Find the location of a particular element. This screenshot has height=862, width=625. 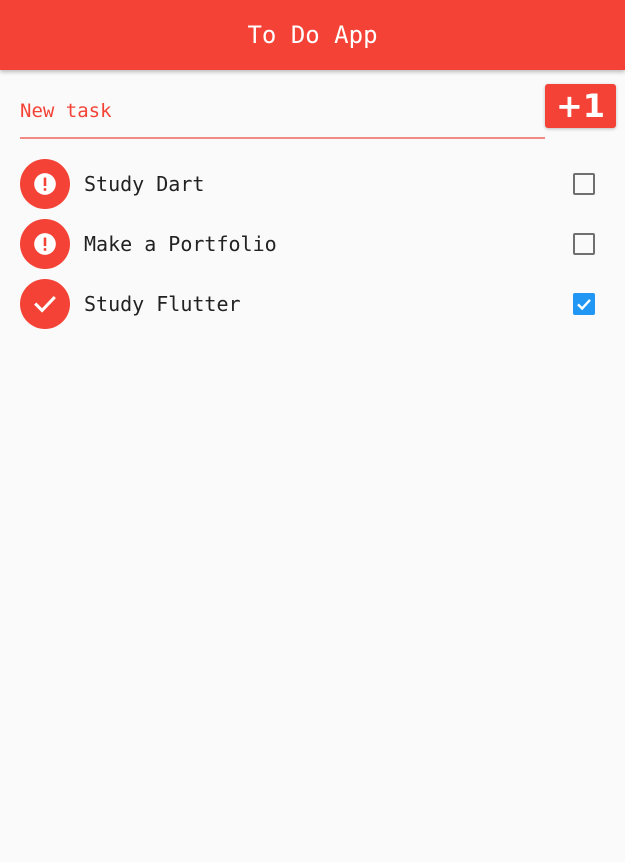

task-checkbox-checked is located at coordinates (584, 304).